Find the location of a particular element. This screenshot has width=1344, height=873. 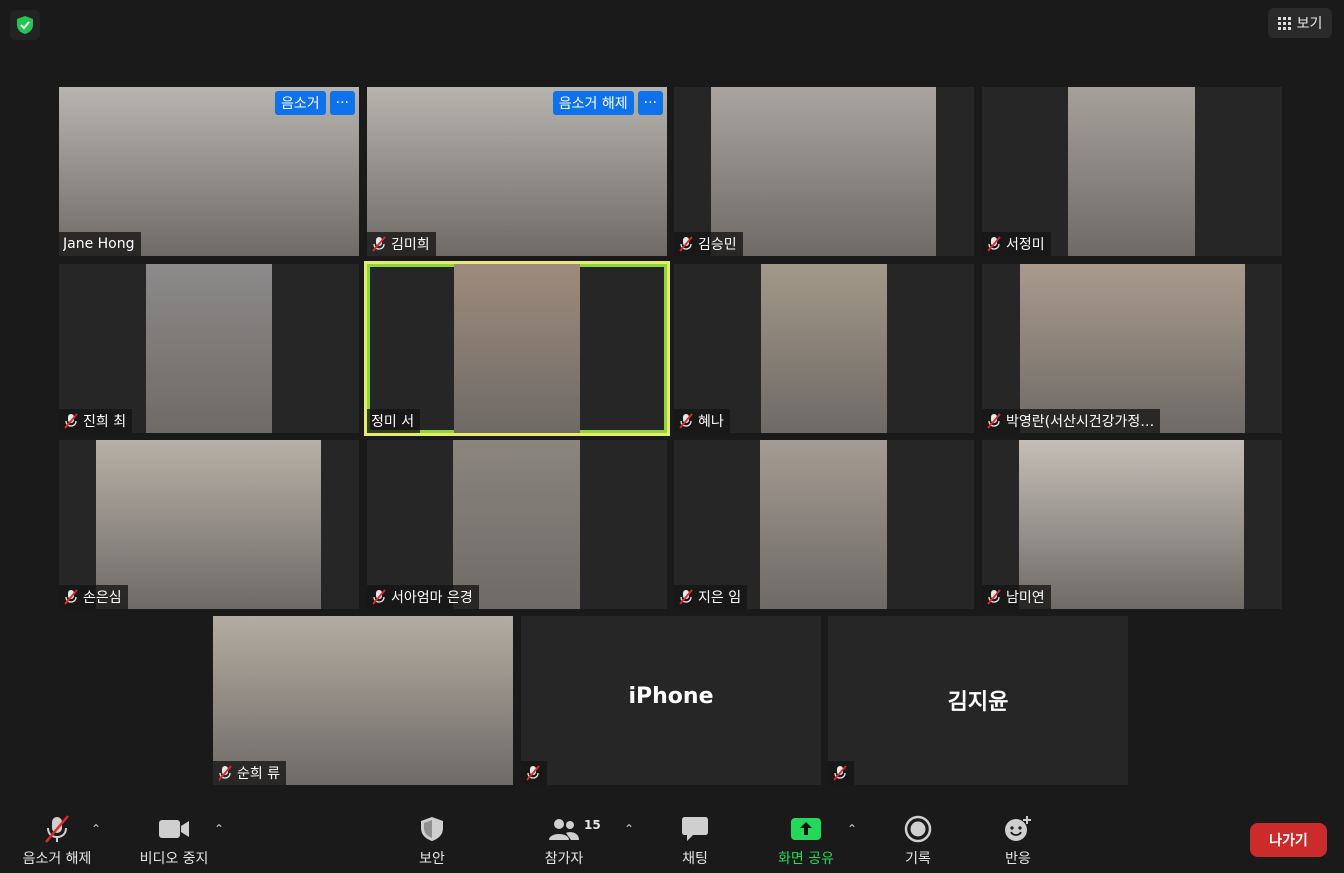

encryption-shield-icon is located at coordinates (25, 25).